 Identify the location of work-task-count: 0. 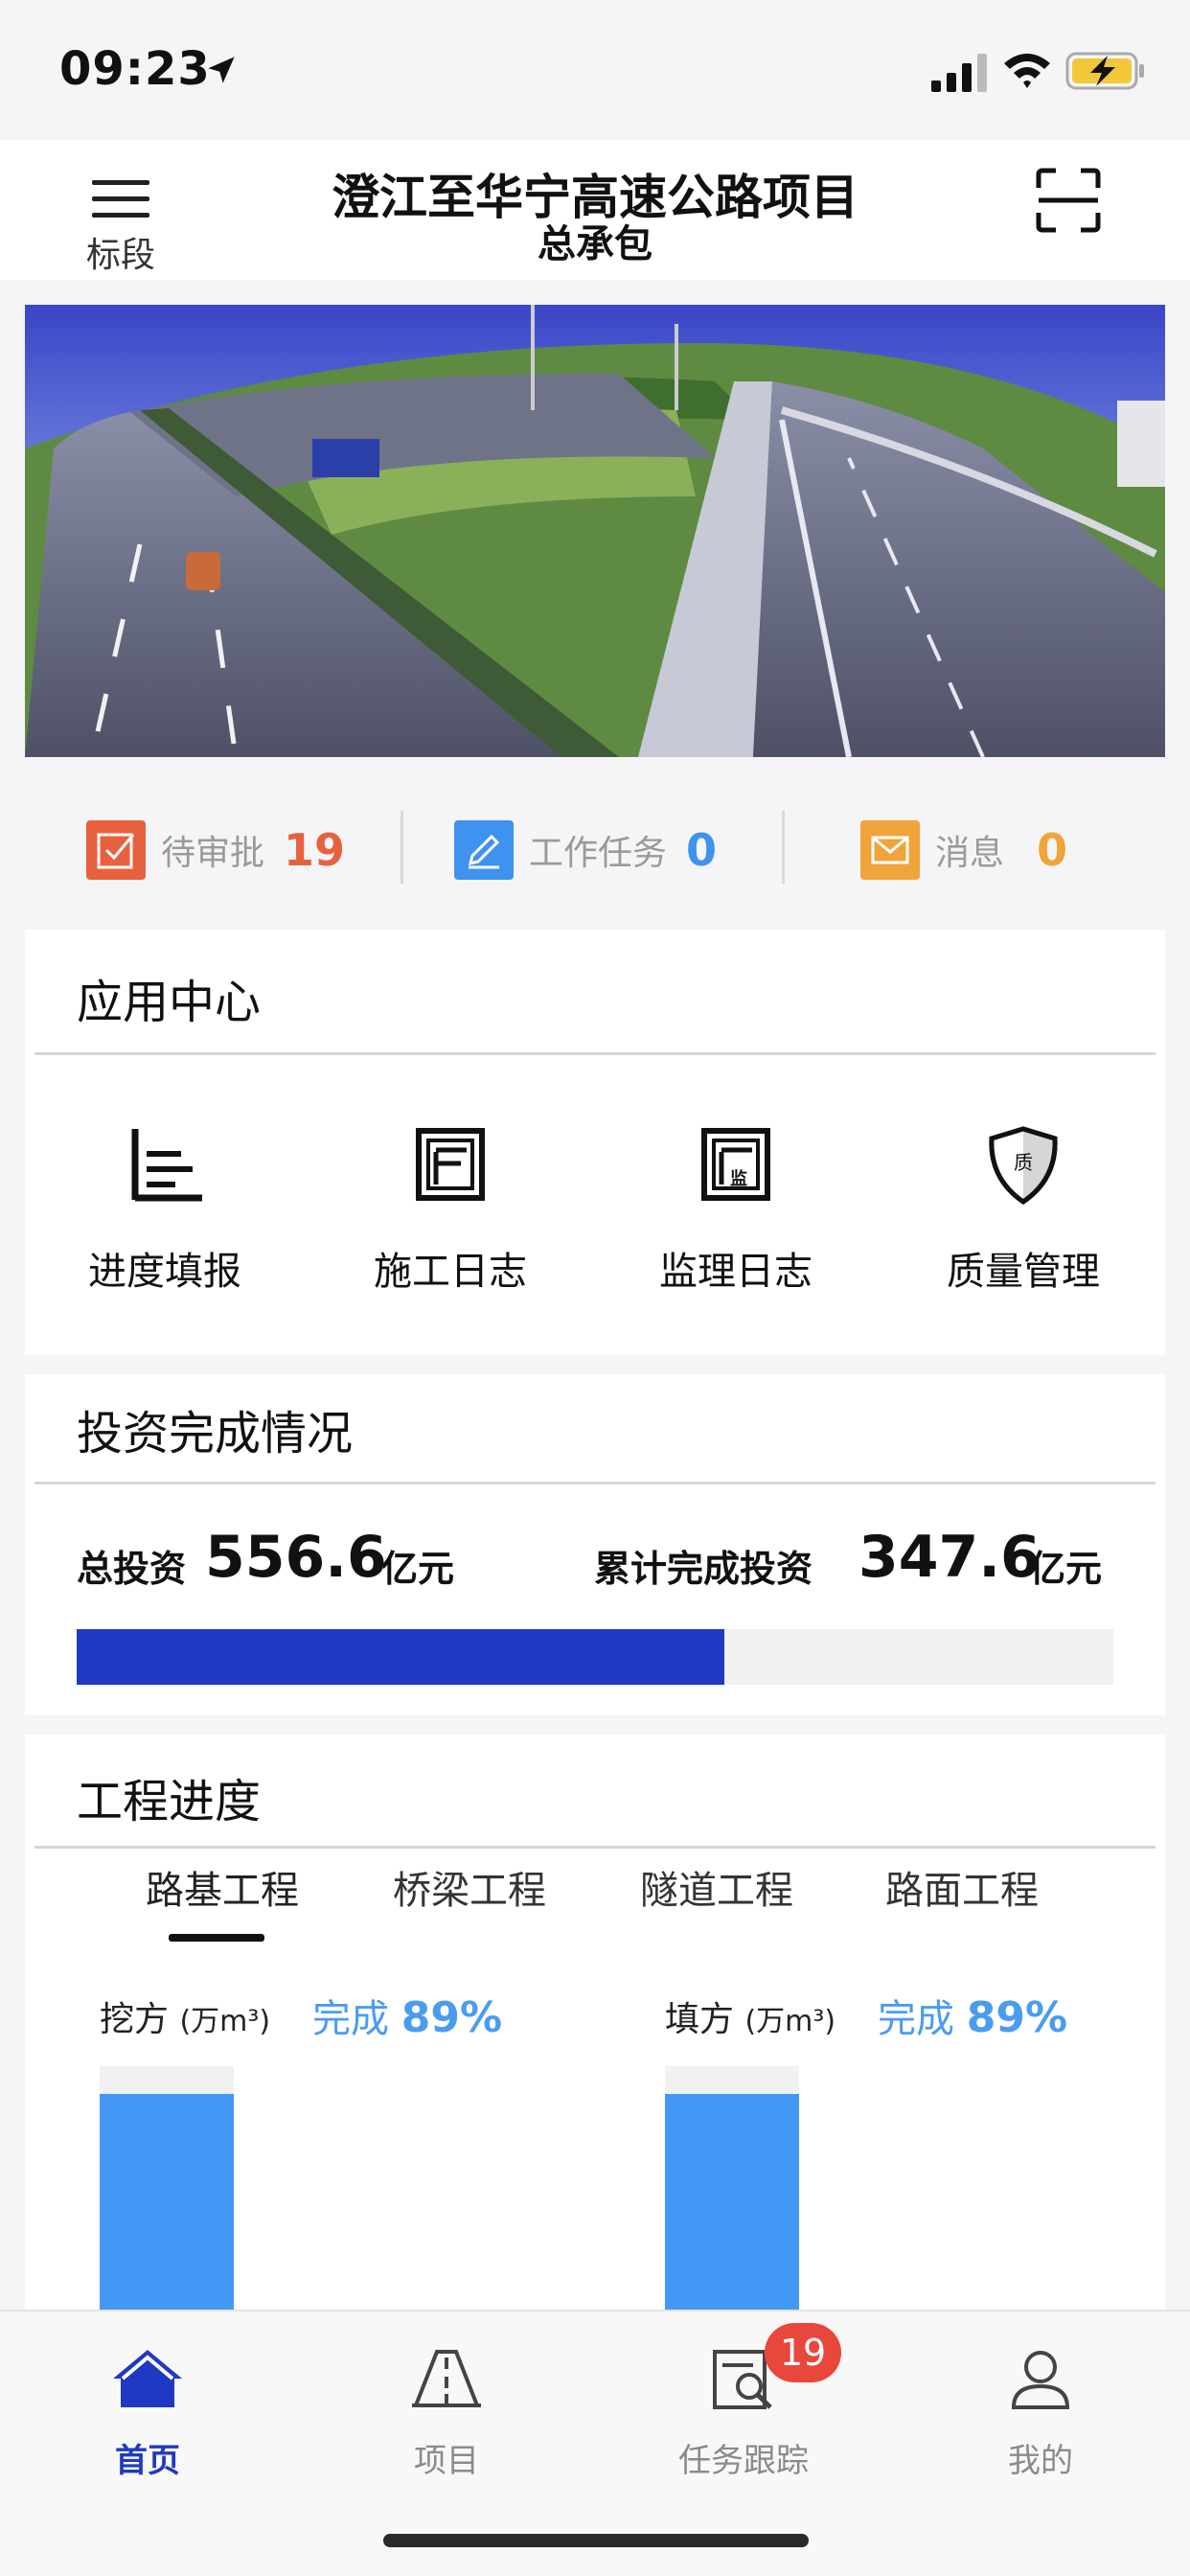
(702, 850).